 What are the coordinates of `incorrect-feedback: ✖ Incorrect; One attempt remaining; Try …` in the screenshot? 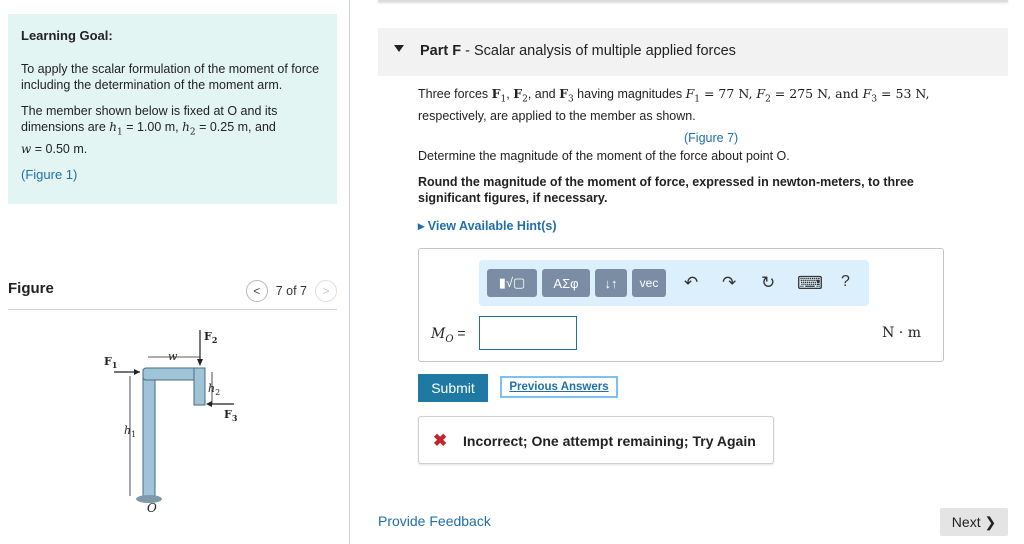 It's located at (596, 440).